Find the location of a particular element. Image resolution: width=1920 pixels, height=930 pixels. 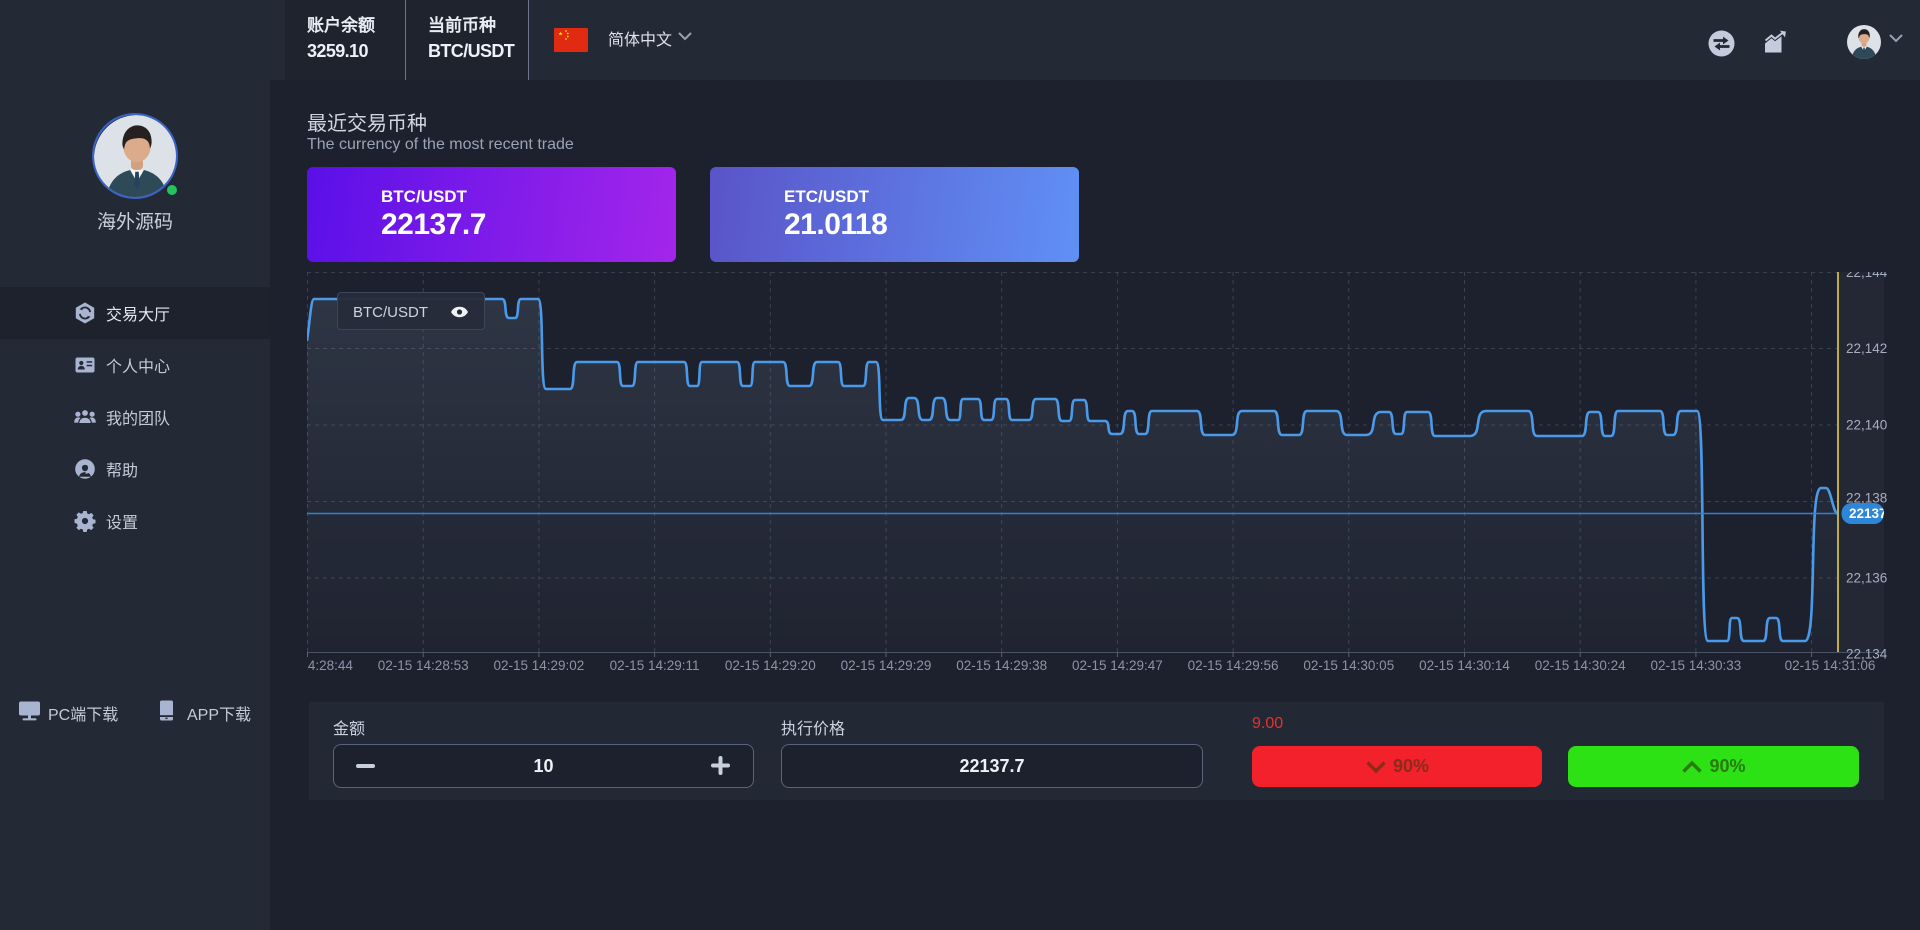

svg-text: 02-15 14:29:38 is located at coordinates (1001, 665).